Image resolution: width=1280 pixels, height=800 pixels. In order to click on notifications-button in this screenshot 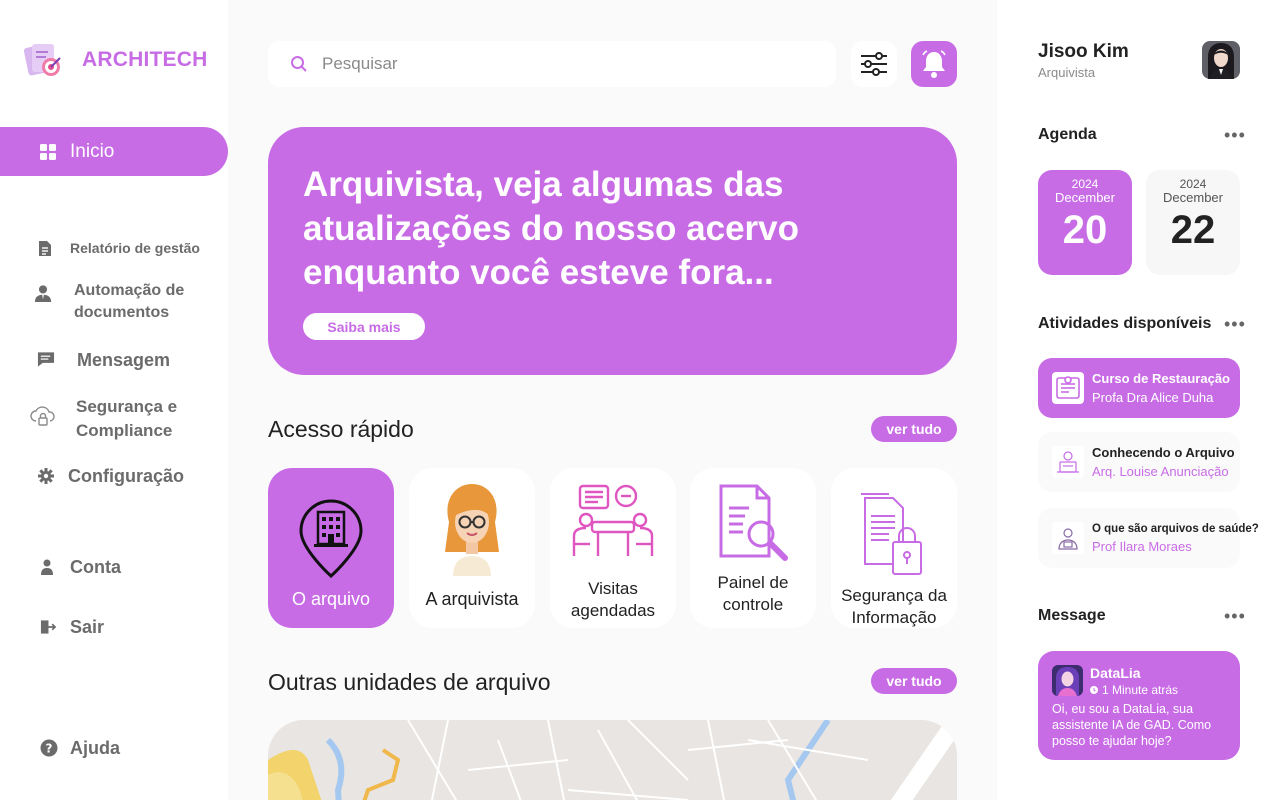, I will do `click(934, 64)`.